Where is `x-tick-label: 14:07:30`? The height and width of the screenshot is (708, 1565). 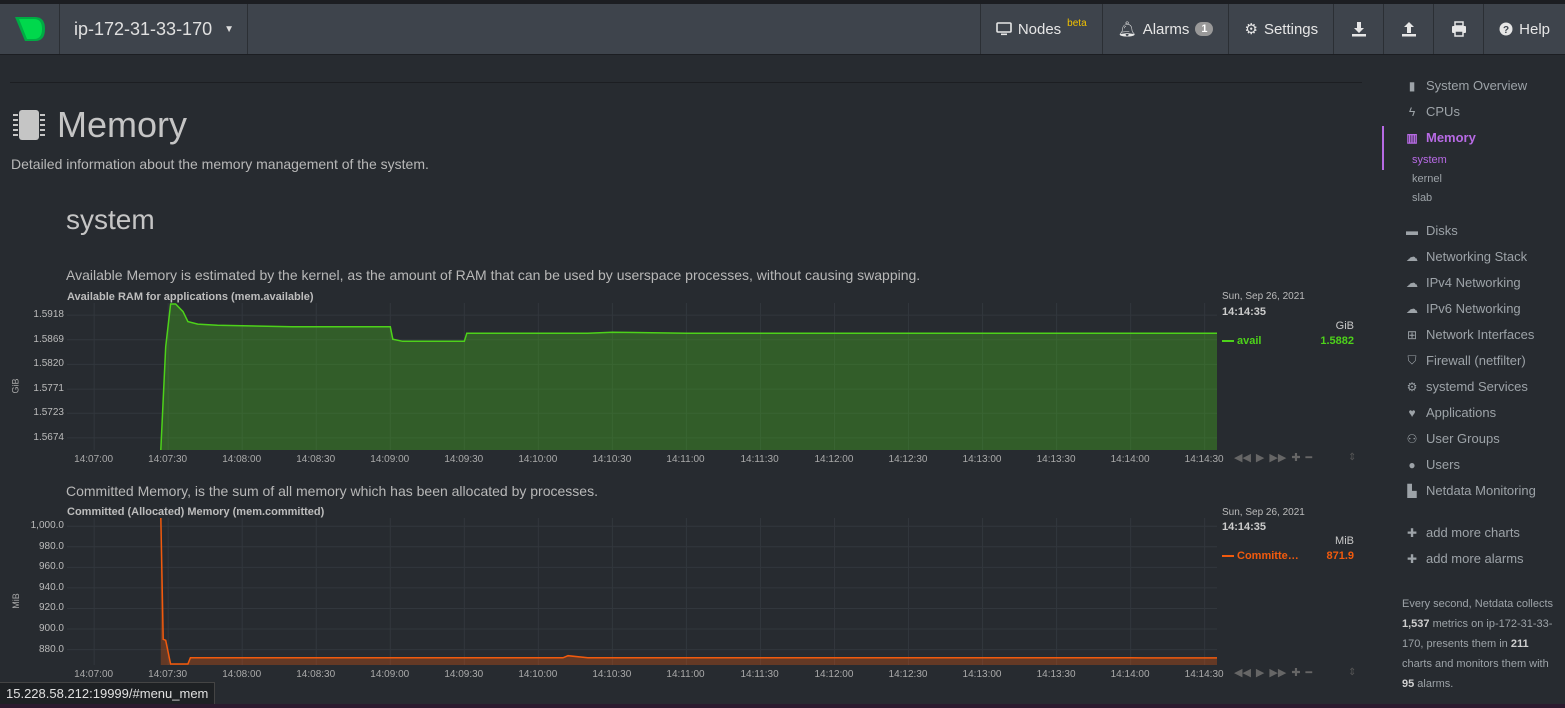 x-tick-label: 14:07:30 is located at coordinates (168, 674).